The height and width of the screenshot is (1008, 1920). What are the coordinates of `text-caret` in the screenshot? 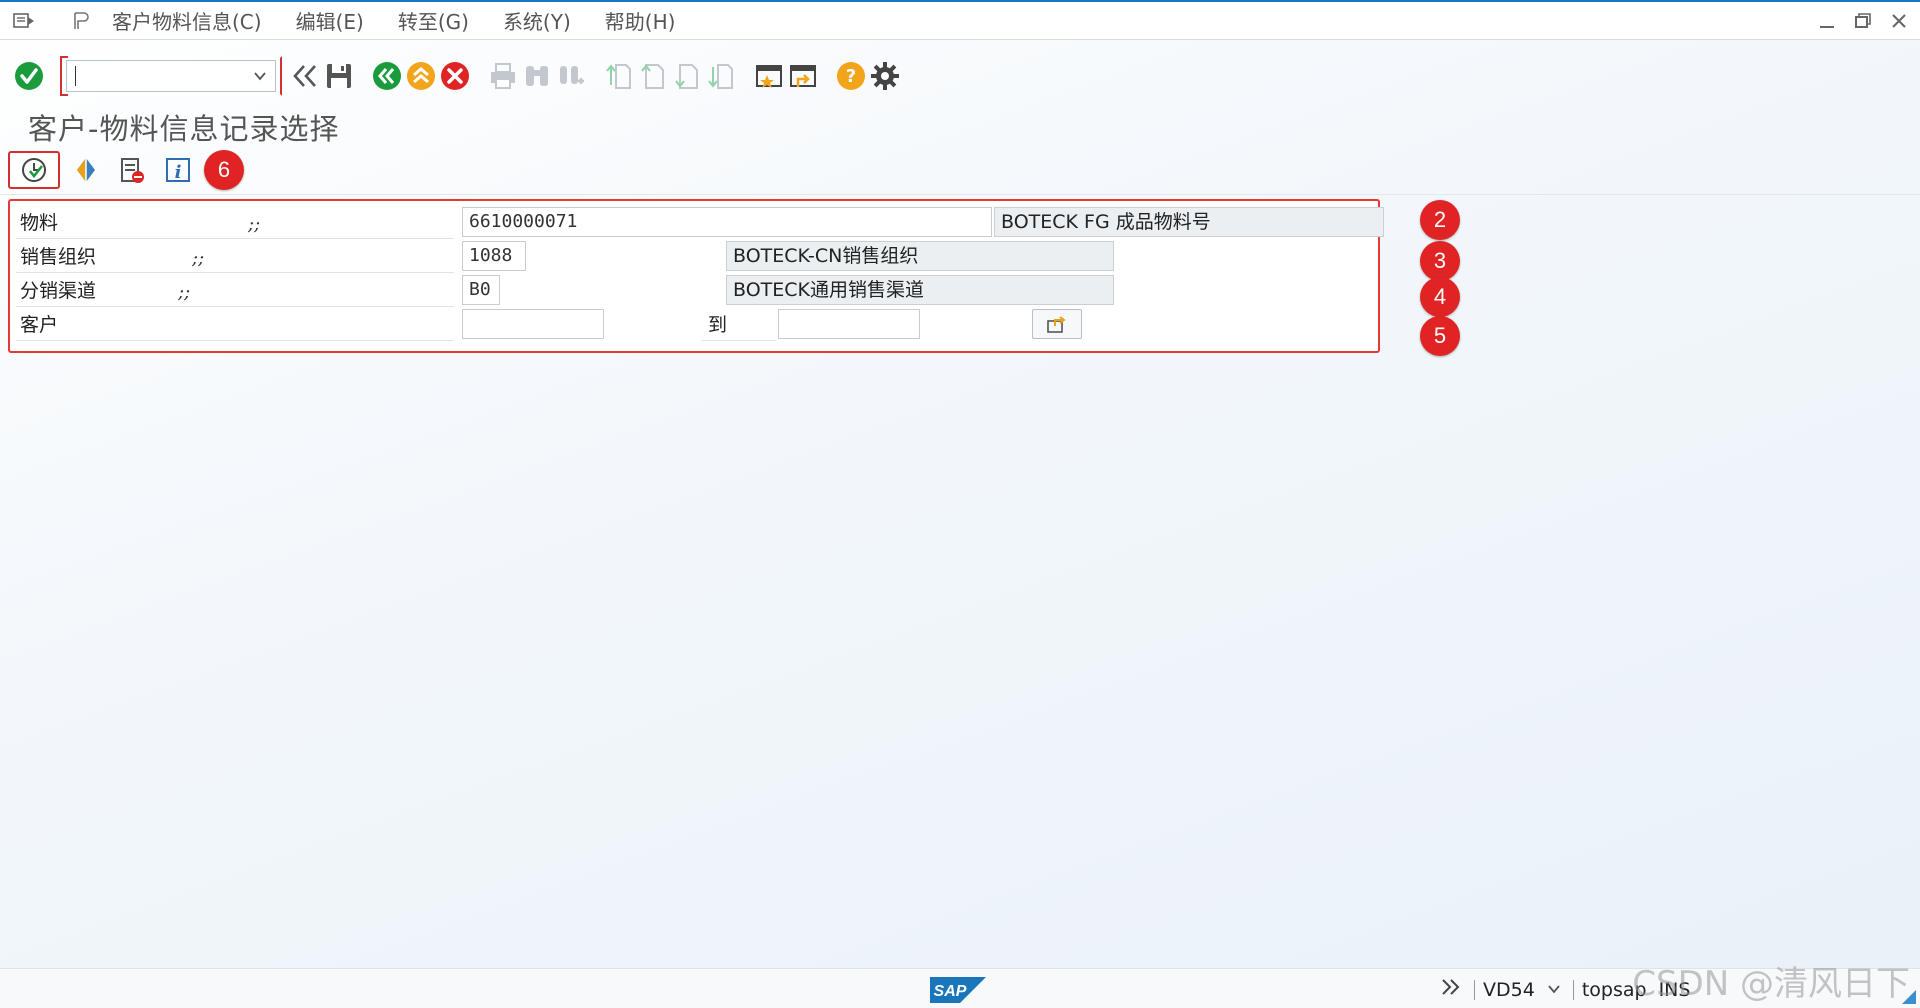 It's located at (75, 76).